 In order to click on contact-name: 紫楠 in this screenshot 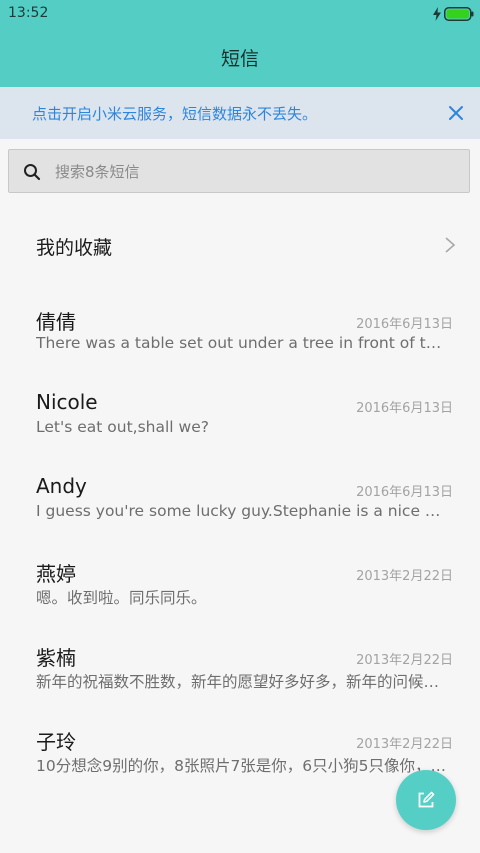, I will do `click(56, 658)`.